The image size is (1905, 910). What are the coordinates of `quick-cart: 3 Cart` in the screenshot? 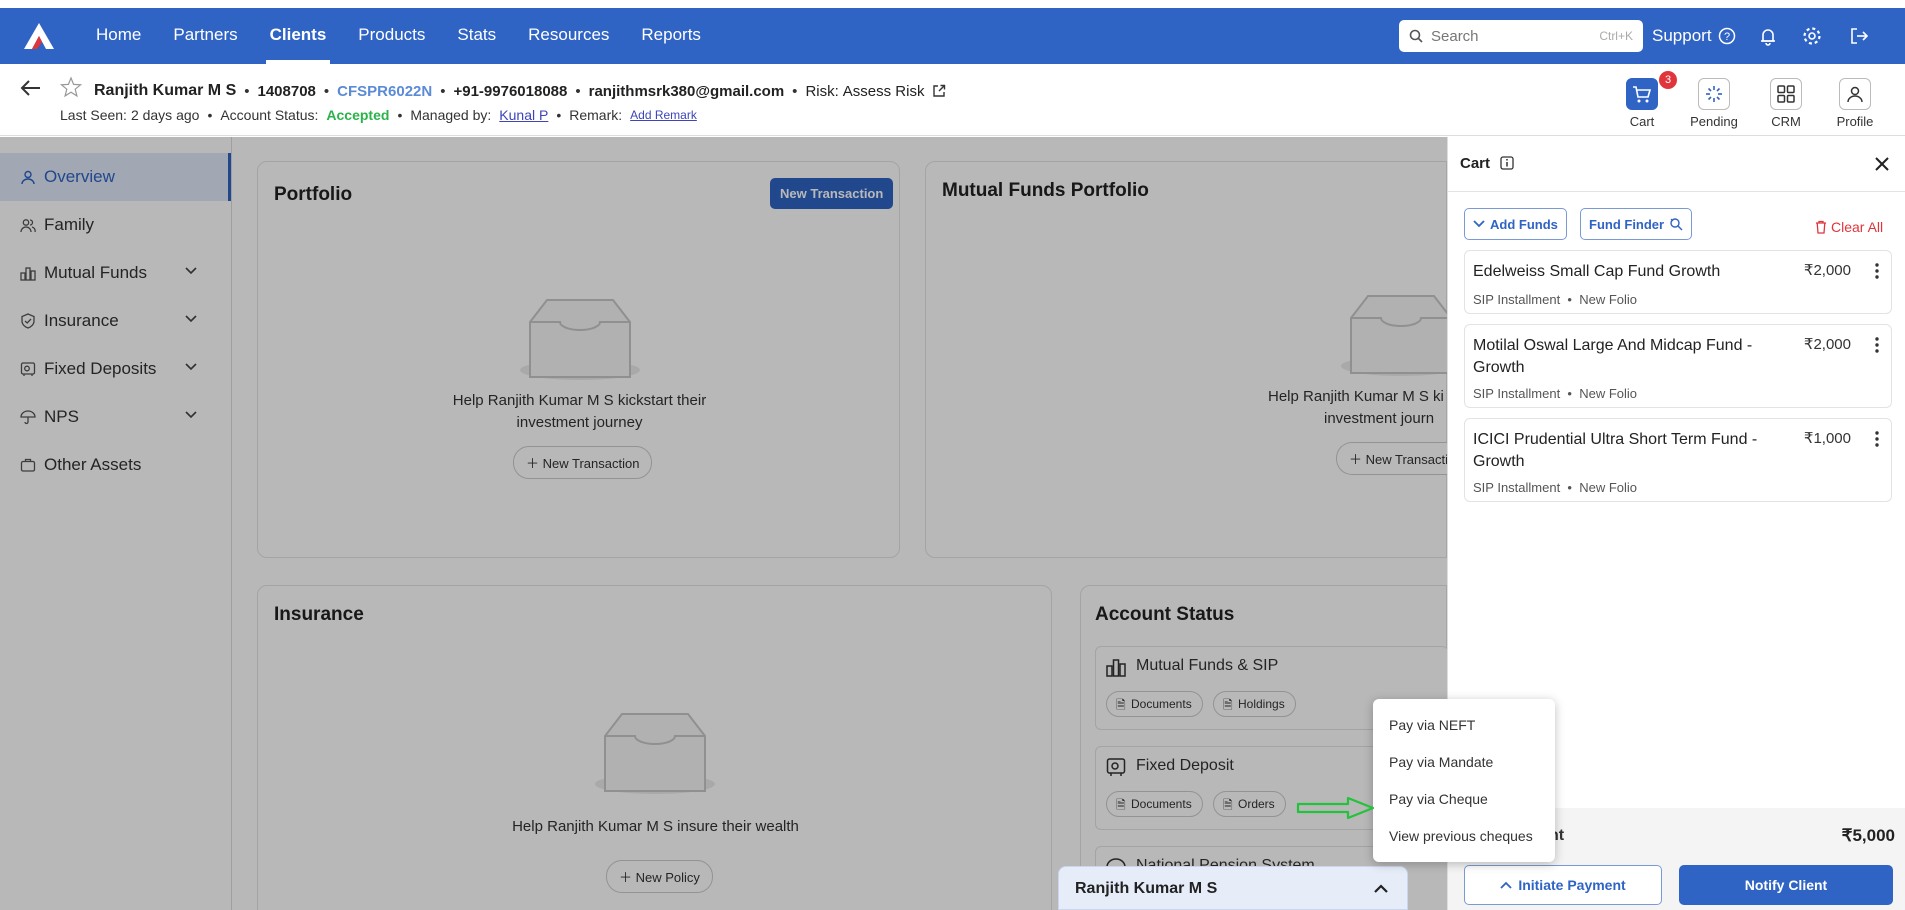 It's located at (1644, 100).